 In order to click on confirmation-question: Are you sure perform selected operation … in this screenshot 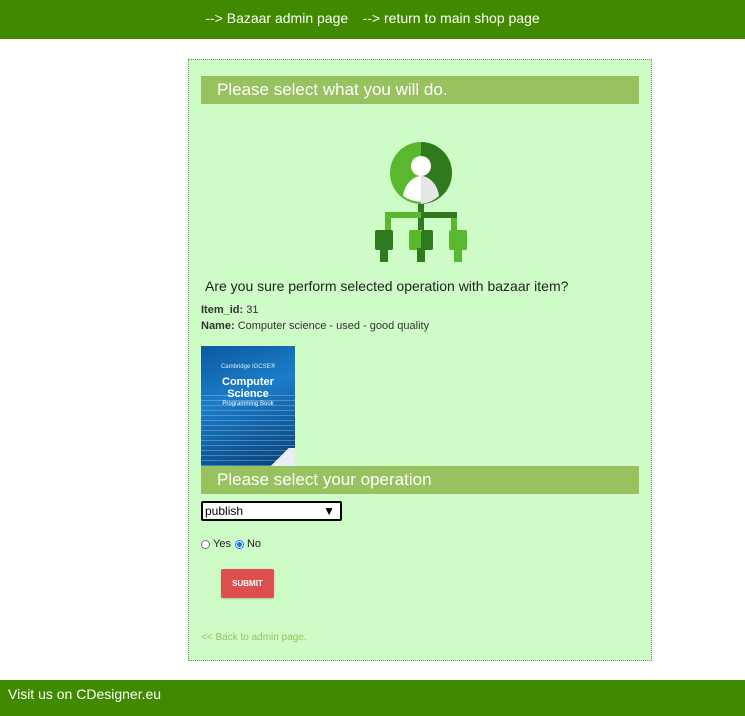, I will do `click(387, 286)`.